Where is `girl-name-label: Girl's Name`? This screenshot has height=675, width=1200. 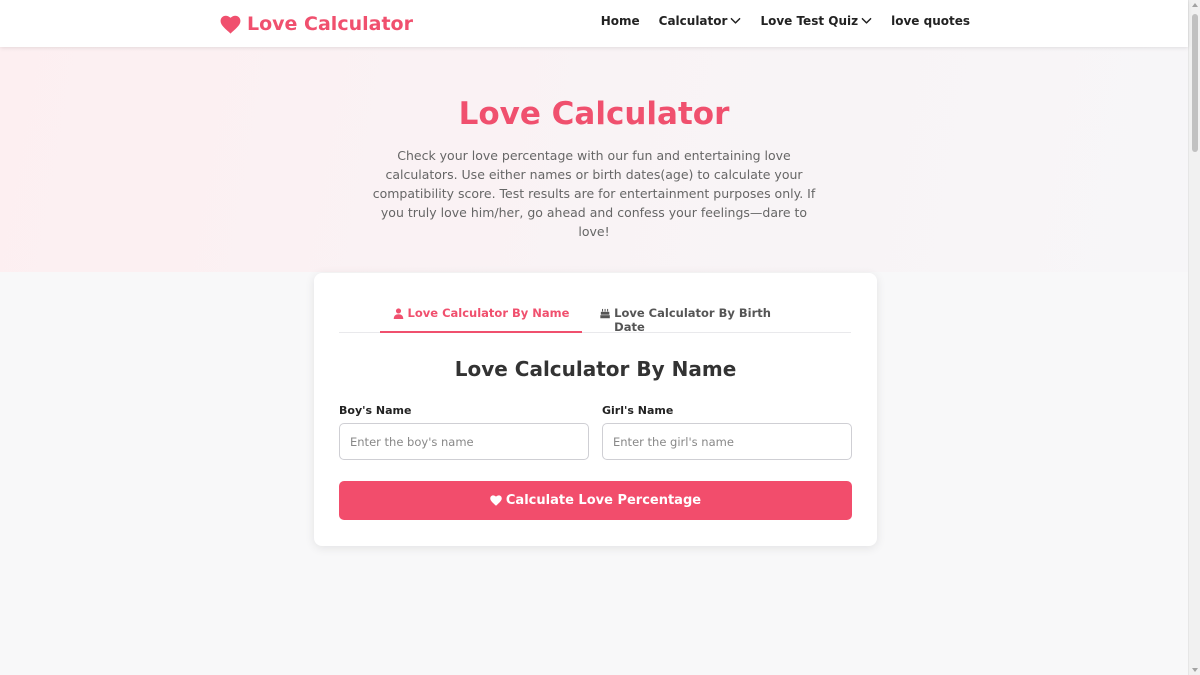 girl-name-label: Girl's Name is located at coordinates (638, 410).